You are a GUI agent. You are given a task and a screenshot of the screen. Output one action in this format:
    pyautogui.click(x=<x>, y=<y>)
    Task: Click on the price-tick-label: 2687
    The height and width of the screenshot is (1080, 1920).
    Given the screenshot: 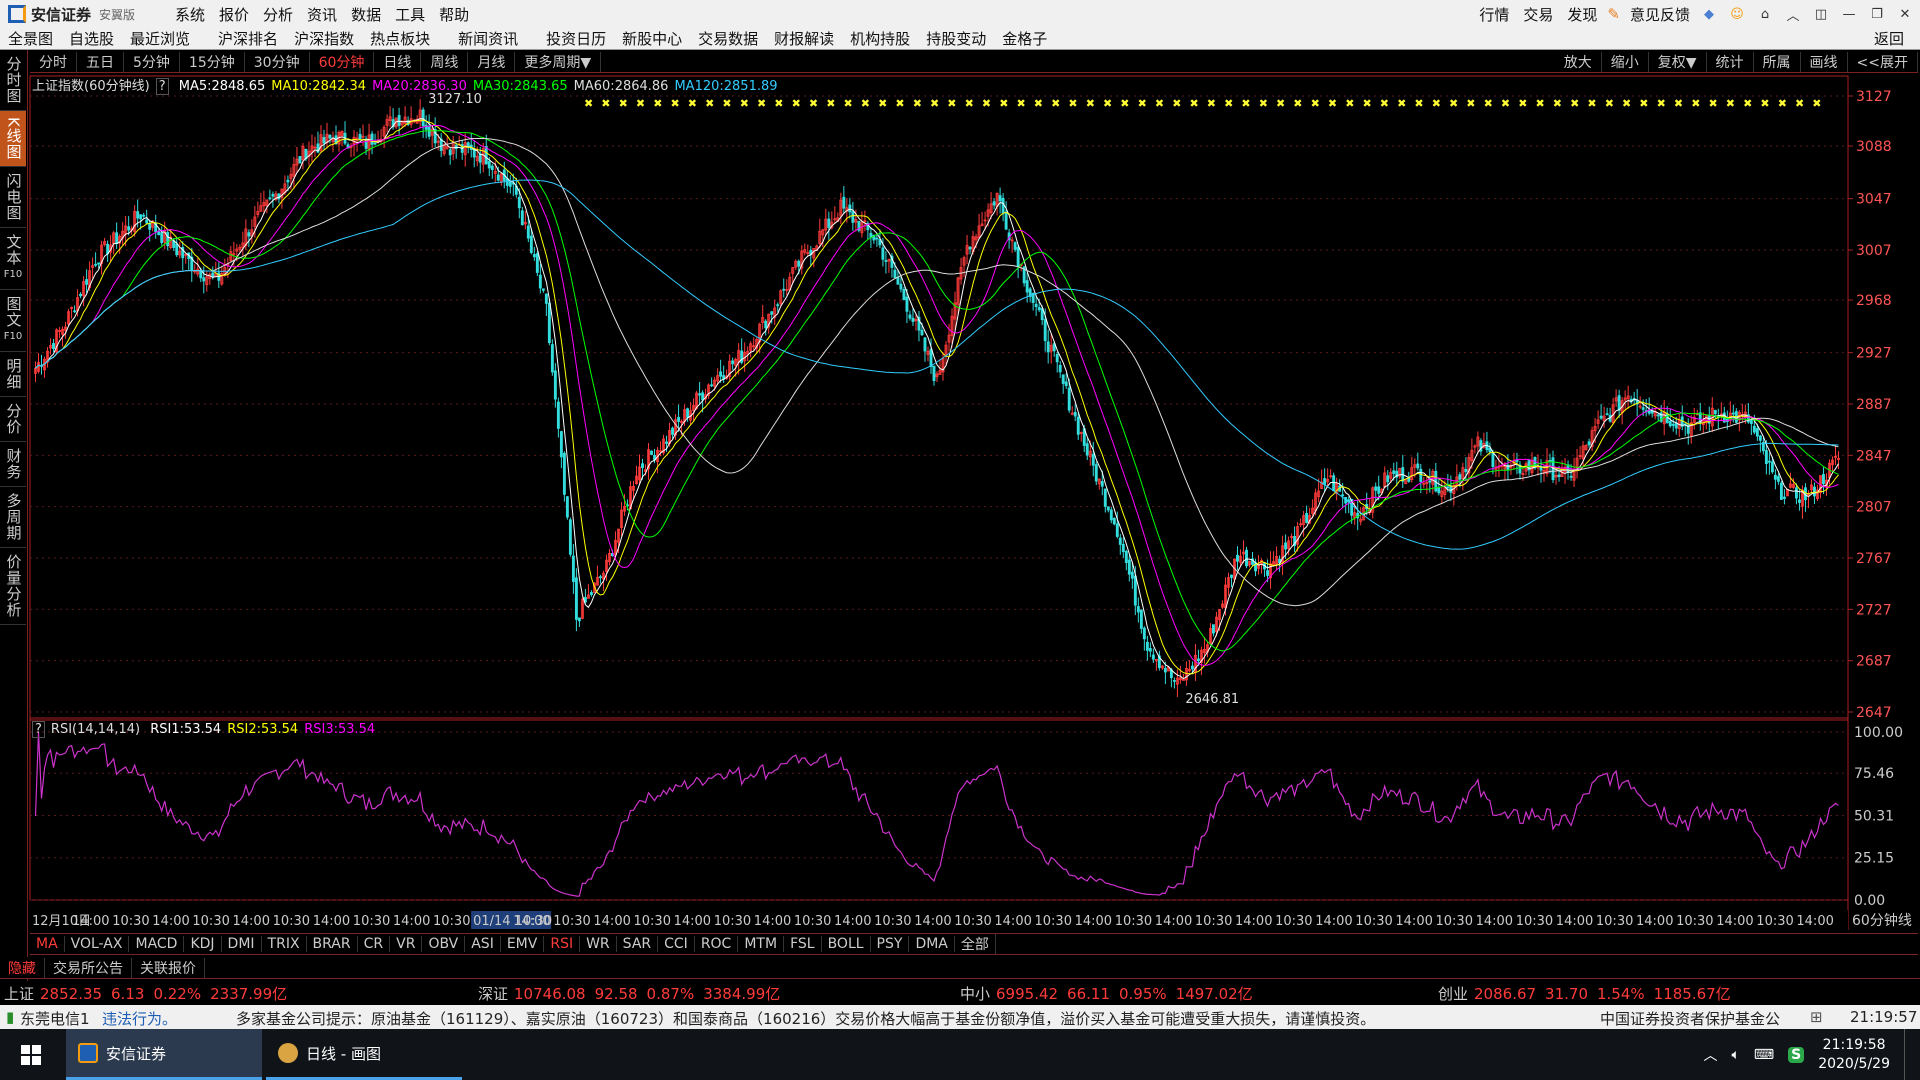 What is the action you would take?
    pyautogui.click(x=1874, y=662)
    